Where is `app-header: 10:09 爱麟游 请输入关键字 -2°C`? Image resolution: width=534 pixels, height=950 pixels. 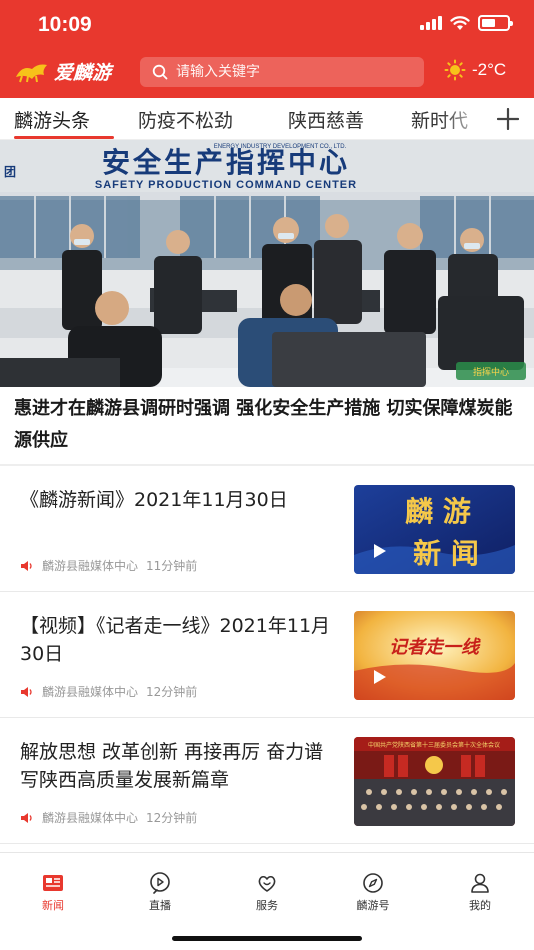 app-header: 10:09 爱麟游 请输入关键字 -2°C is located at coordinates (267, 49).